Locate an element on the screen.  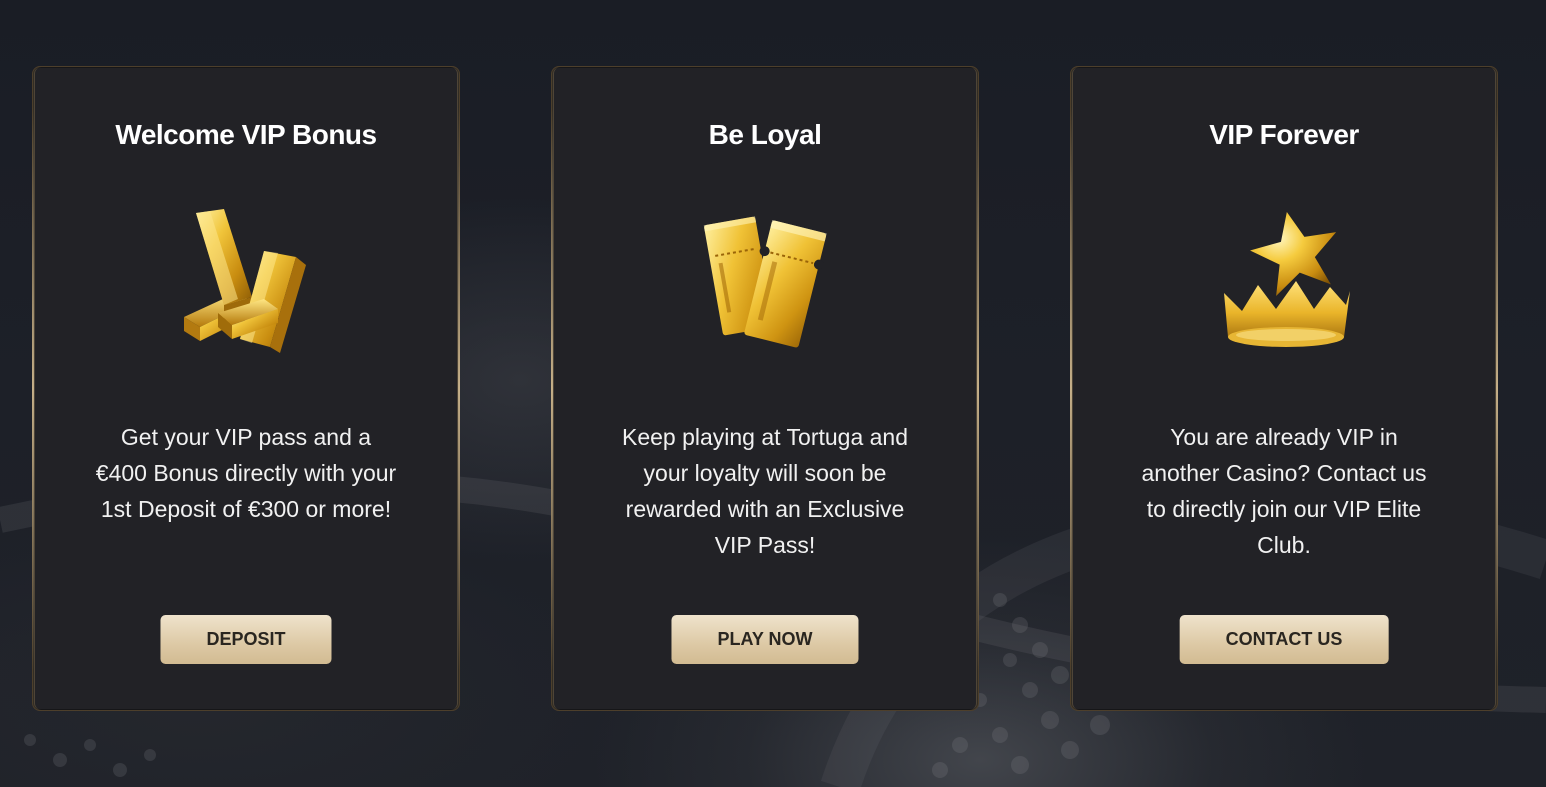
golden-tickets-icon is located at coordinates (765, 282).